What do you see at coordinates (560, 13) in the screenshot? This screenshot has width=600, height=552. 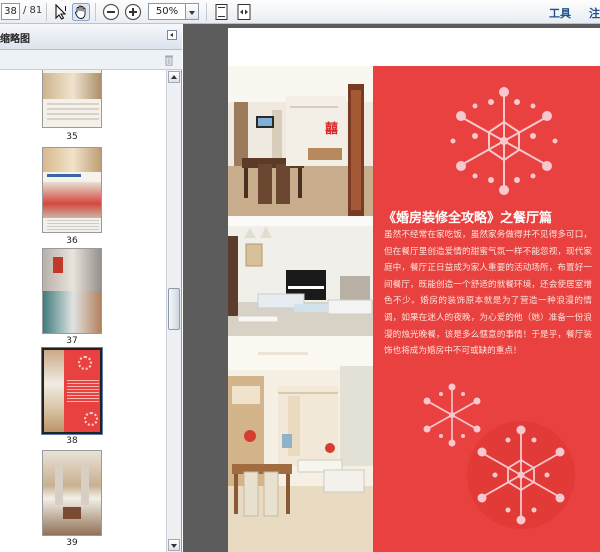 I see `tools-menu-link: 工具` at bounding box center [560, 13].